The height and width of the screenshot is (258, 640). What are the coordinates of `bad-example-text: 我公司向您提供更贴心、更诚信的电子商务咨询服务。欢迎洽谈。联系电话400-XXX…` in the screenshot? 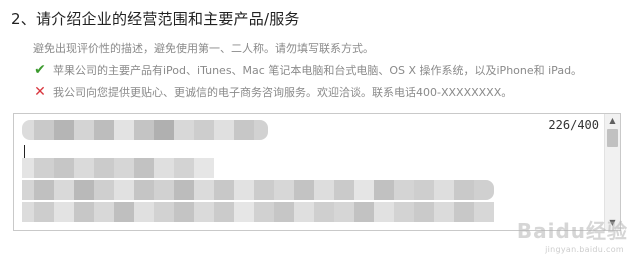 It's located at (283, 92).